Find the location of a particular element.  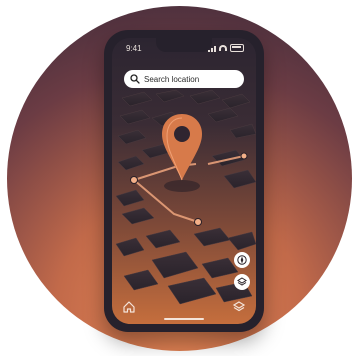

compass-button is located at coordinates (242, 260).